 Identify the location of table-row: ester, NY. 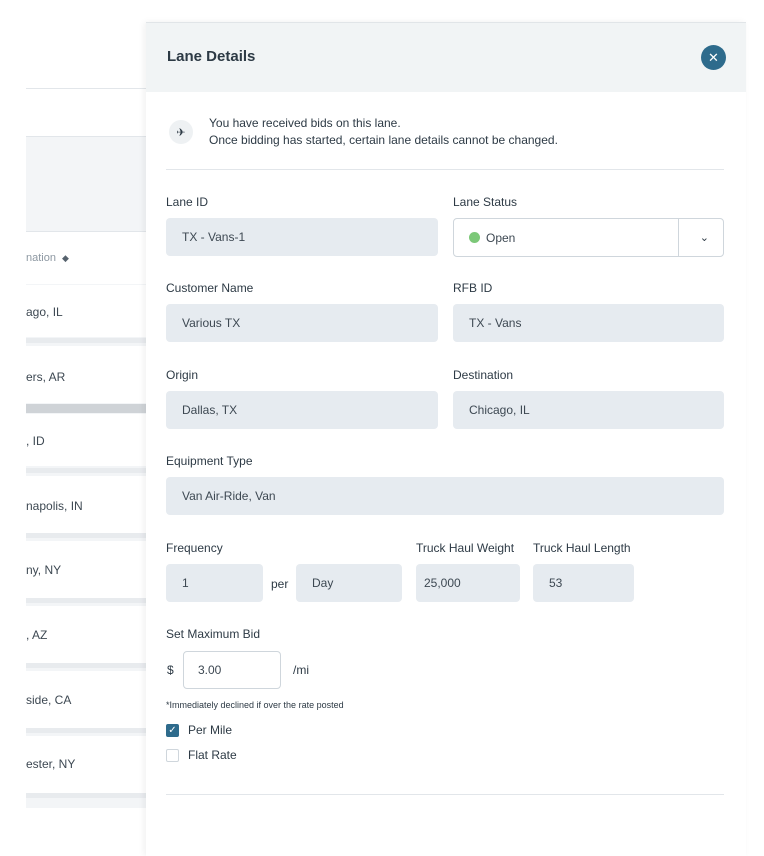
(88, 764).